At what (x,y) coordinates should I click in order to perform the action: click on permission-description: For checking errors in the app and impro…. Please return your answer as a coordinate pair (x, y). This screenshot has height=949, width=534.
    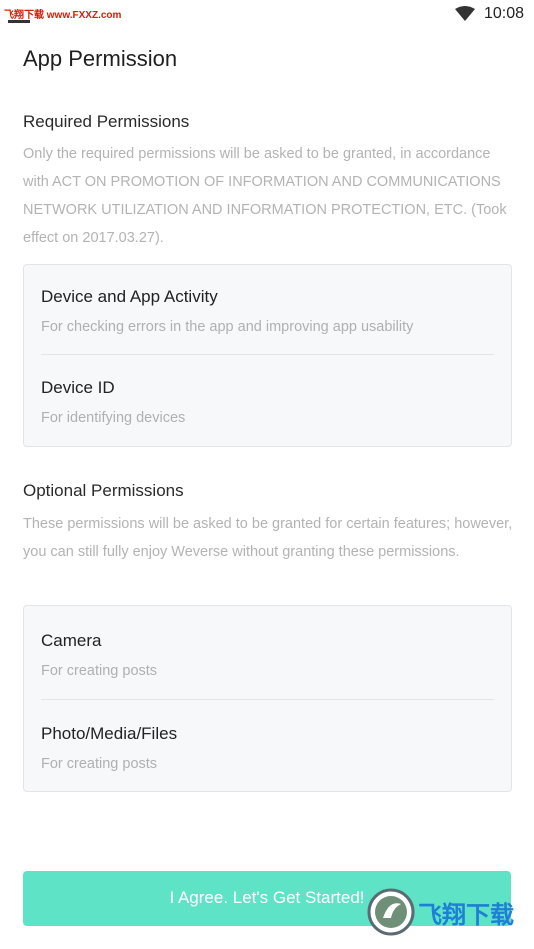
    Looking at the image, I should click on (227, 327).